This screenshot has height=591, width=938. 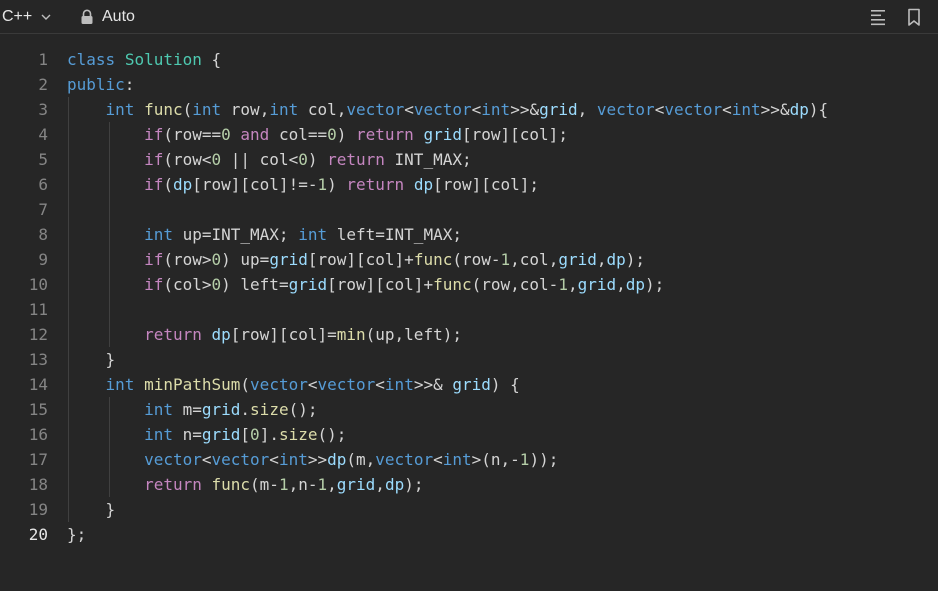 I want to click on code-line: return func(m-1,n-1,grid,dp);, so click(x=502, y=484).